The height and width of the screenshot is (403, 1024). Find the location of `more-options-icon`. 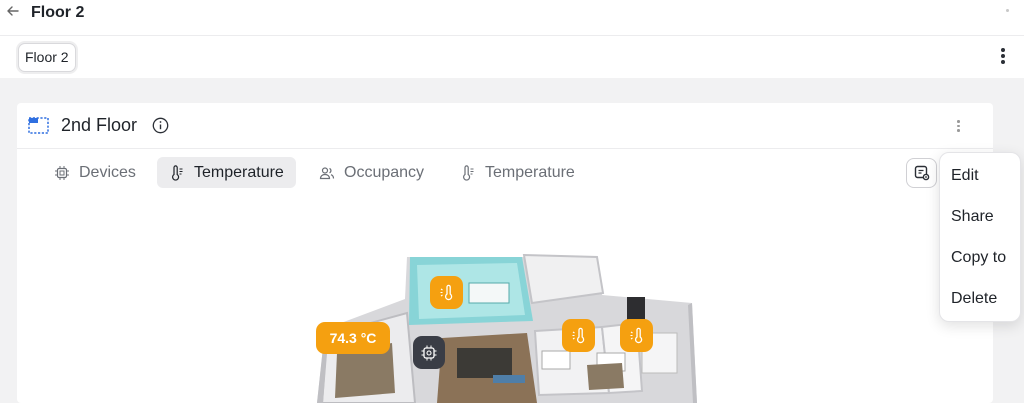

more-options-icon is located at coordinates (1003, 56).